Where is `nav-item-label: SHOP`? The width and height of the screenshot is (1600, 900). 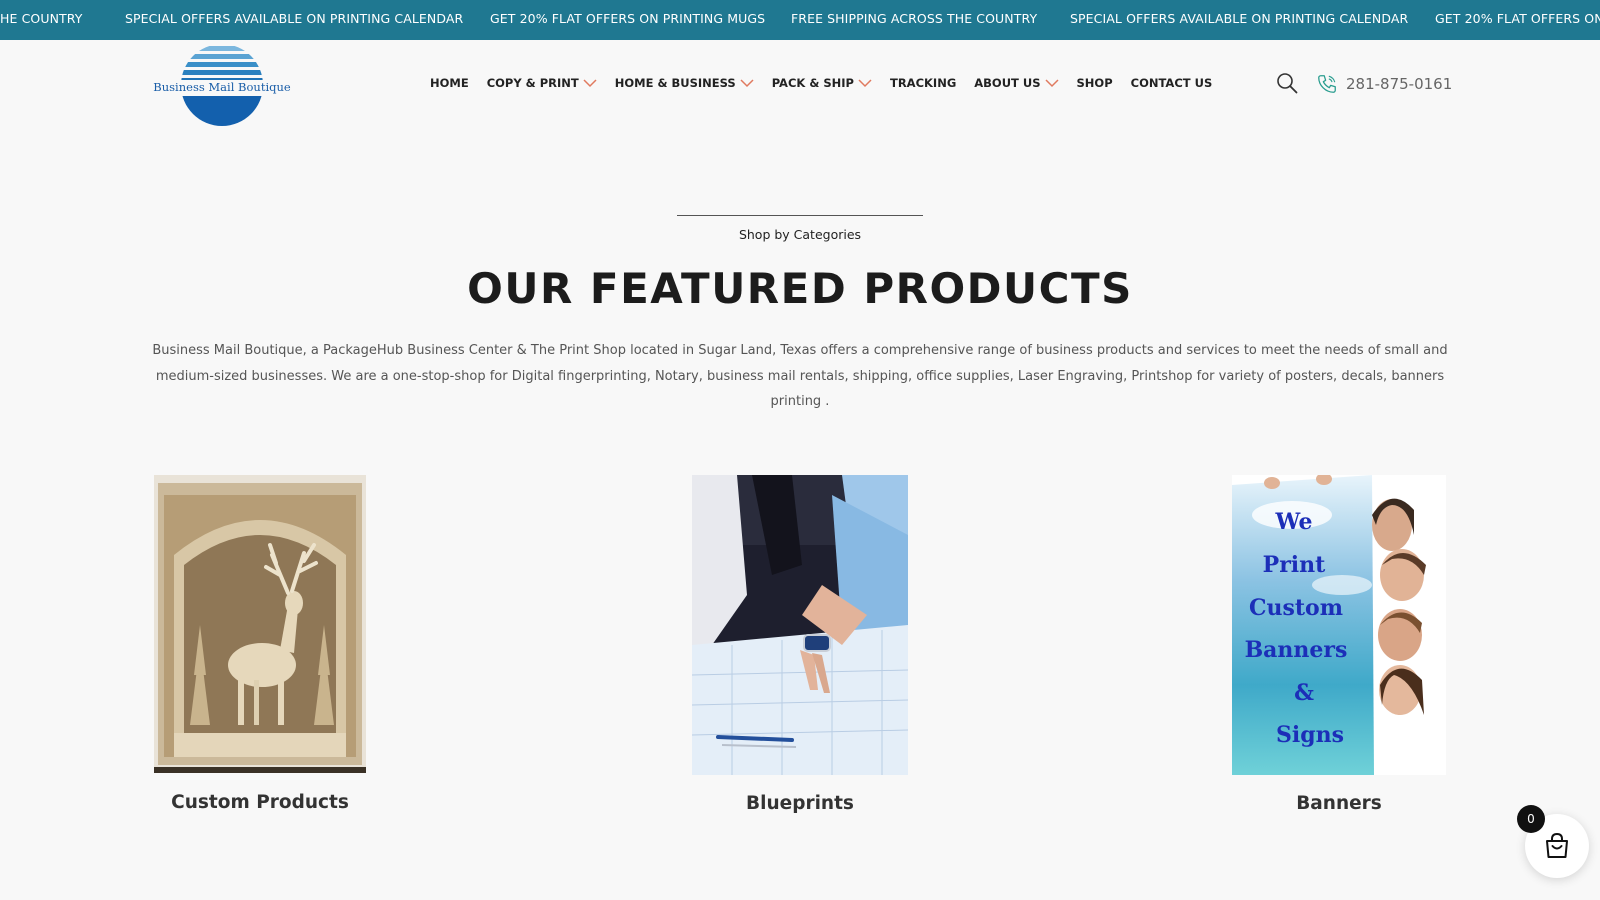 nav-item-label: SHOP is located at coordinates (1094, 83).